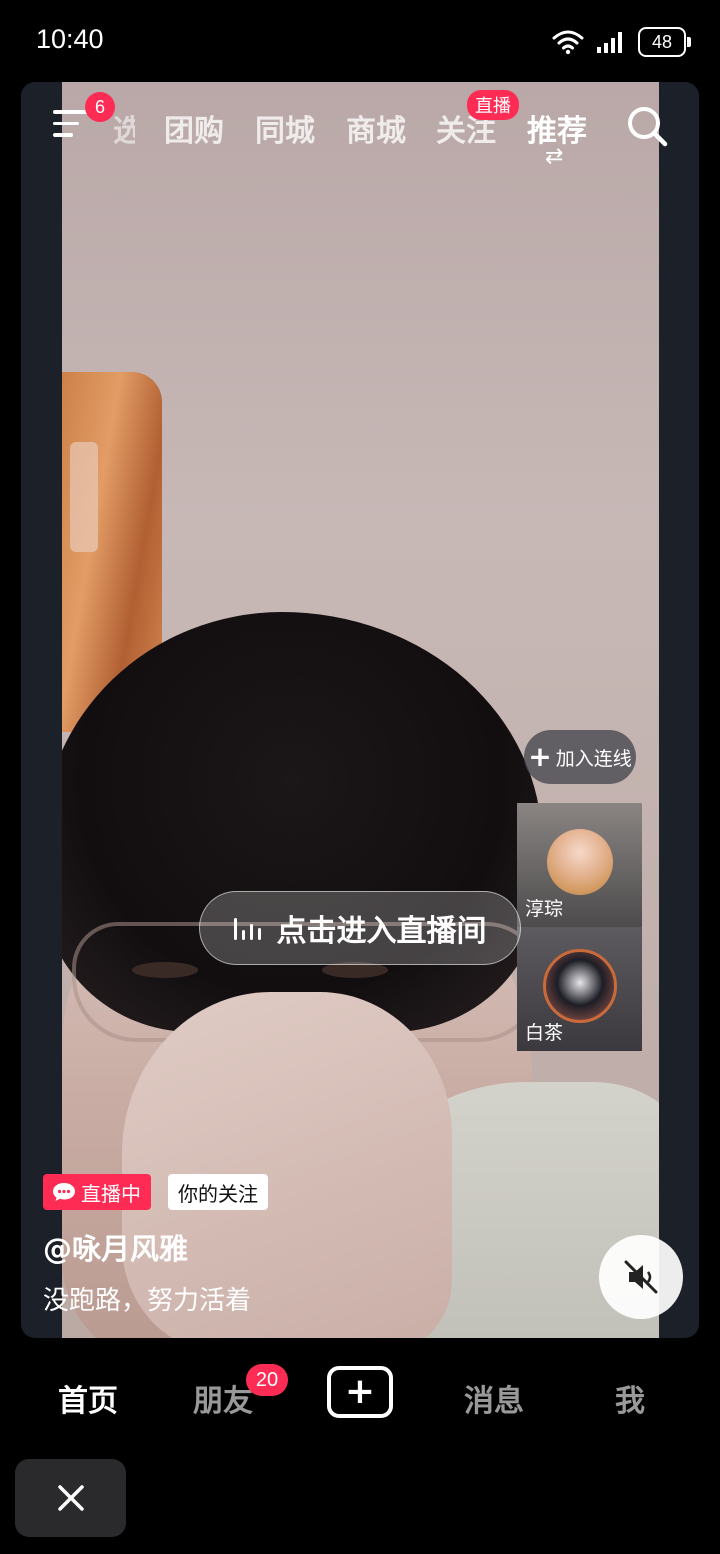 This screenshot has height=1554, width=720. I want to click on guest-name: 淳琮, so click(544, 909).